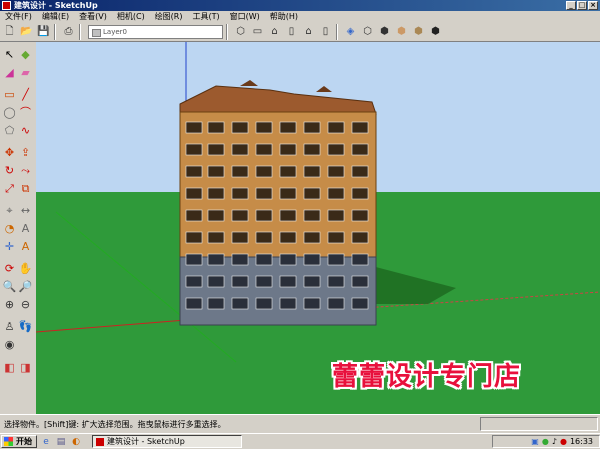 The width and height of the screenshot is (600, 449). Describe the element at coordinates (9, 170) in the screenshot. I see `rotate-icon: ↻` at that location.